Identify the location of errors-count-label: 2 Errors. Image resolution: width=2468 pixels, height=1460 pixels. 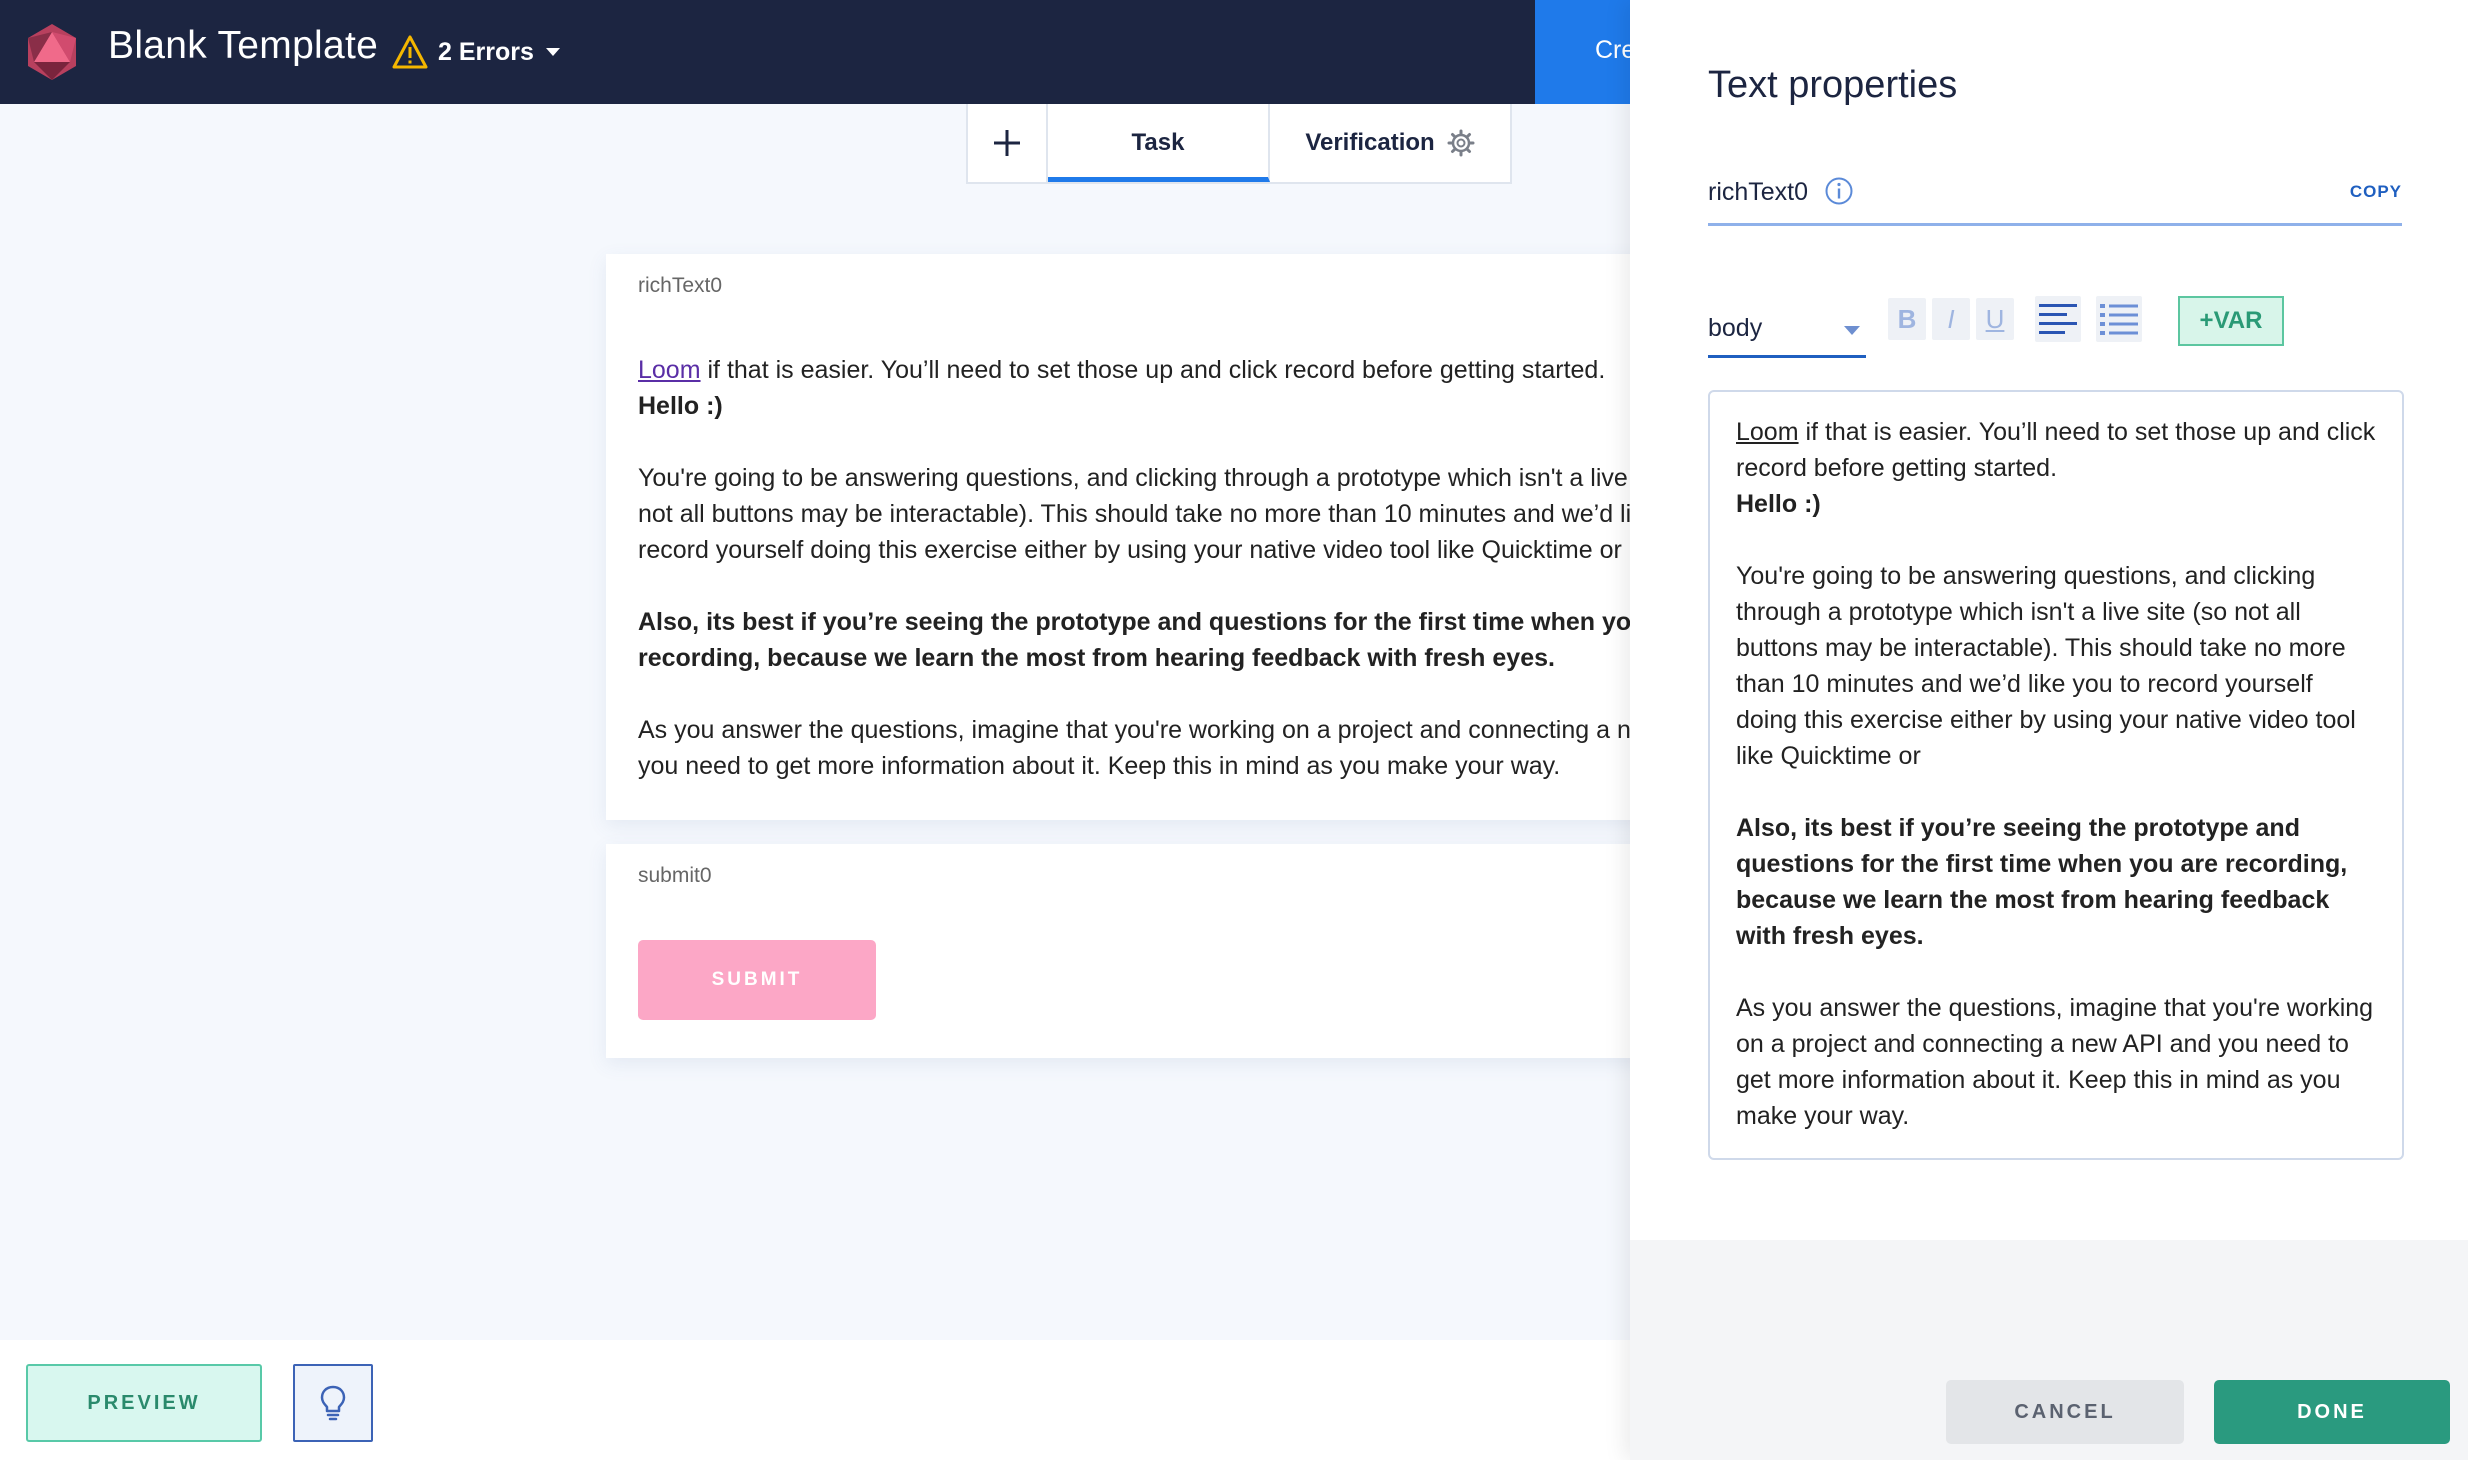
(486, 51).